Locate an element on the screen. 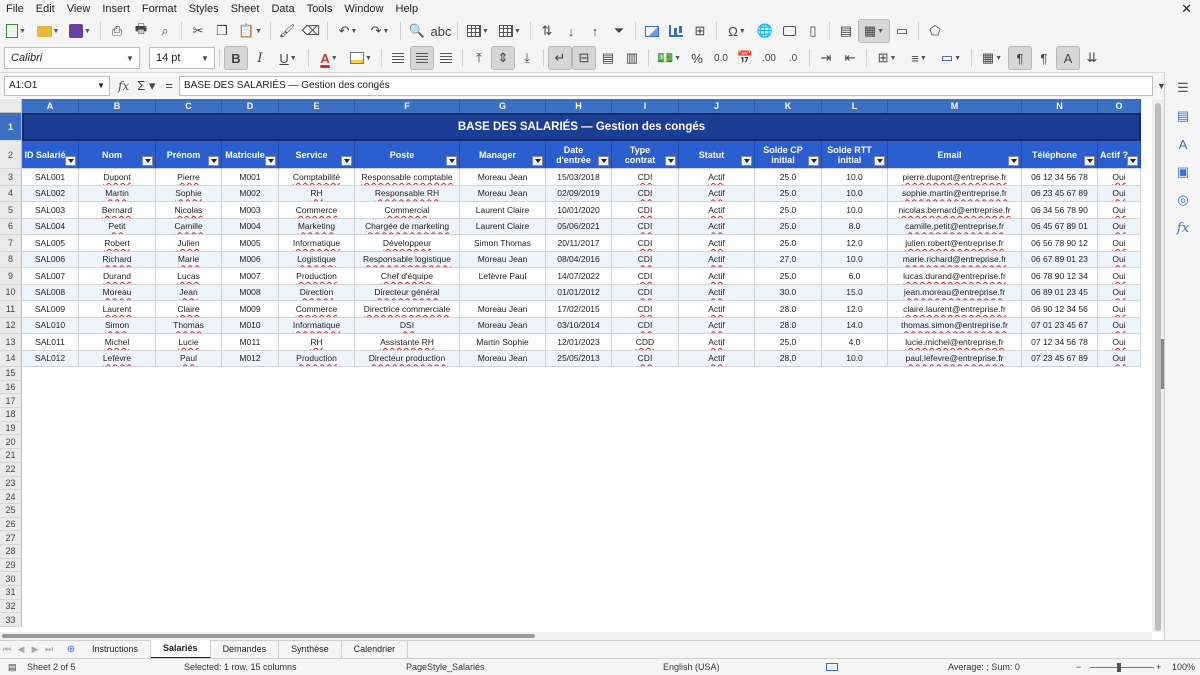 Image resolution: width=1200 pixels, height=675 pixels. row-header: 4 is located at coordinates (11, 193).